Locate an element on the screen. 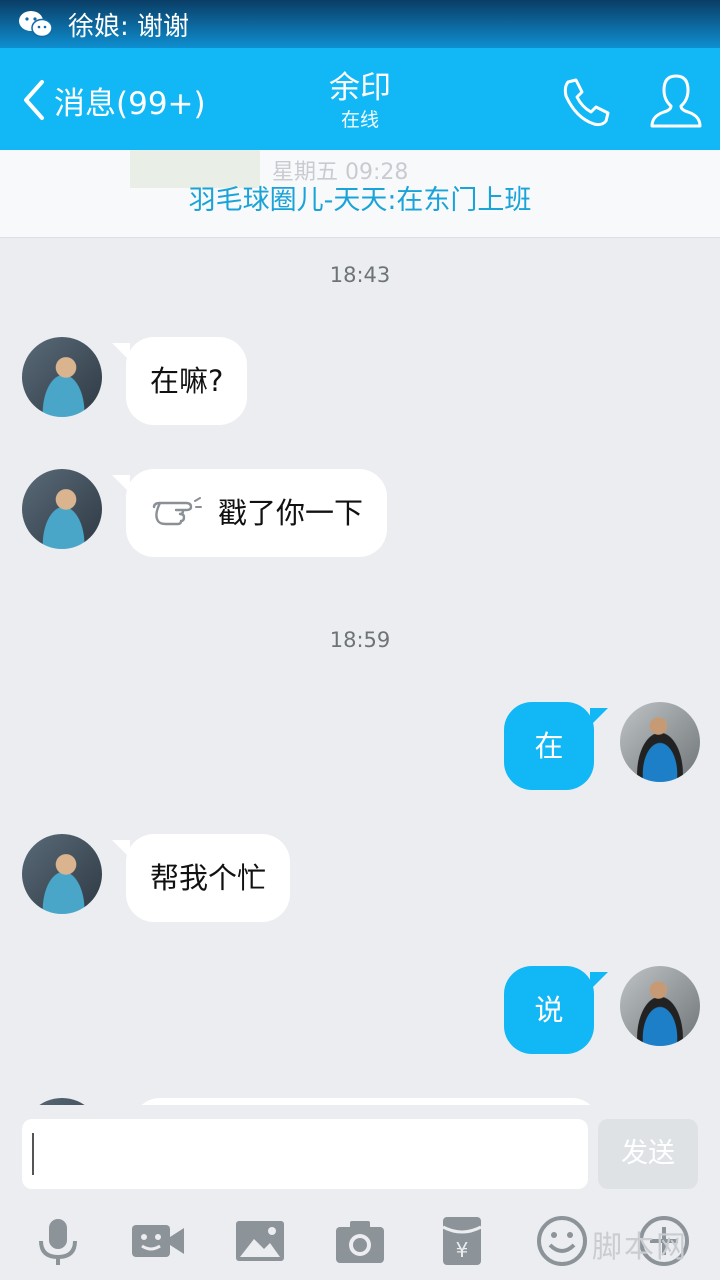 Image resolution: width=720 pixels, height=1280 pixels. group-message-text: 羽毛球圈儿-天天:在东门上班 is located at coordinates (360, 197).